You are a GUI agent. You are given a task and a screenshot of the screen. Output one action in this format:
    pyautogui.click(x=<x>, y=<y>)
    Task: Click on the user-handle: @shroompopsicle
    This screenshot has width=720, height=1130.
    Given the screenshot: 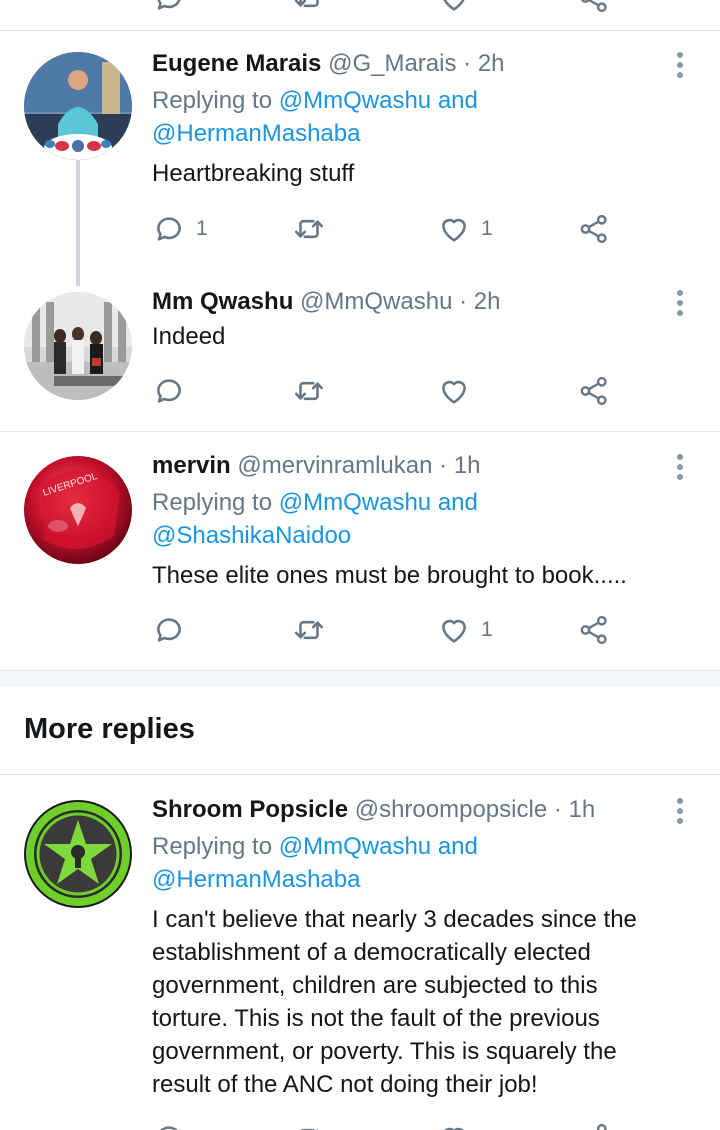 What is the action you would take?
    pyautogui.click(x=451, y=809)
    